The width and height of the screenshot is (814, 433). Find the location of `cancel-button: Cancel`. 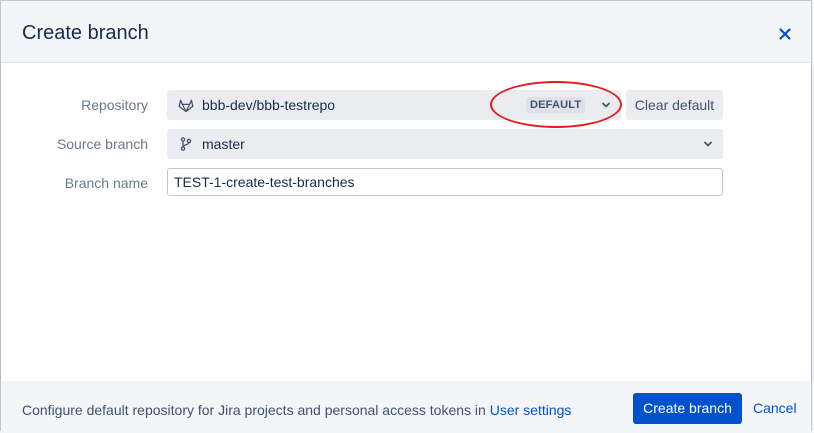

cancel-button: Cancel is located at coordinates (775, 408).